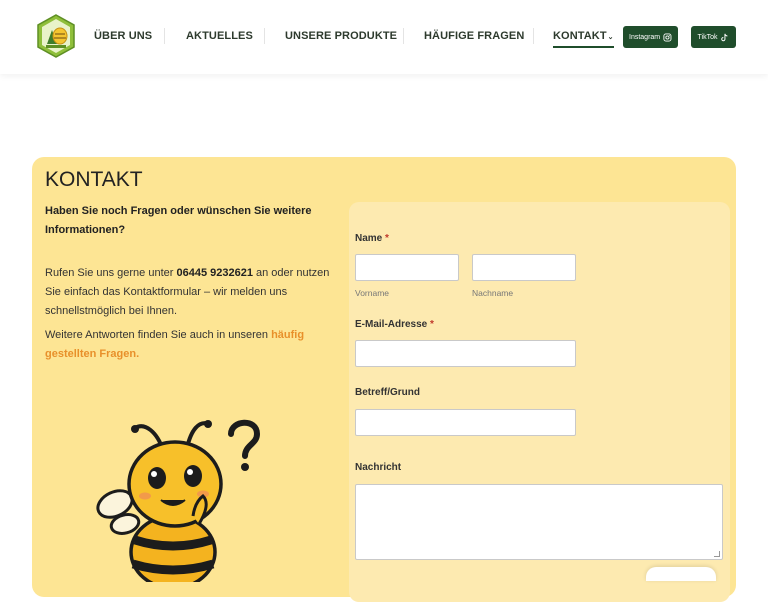 Image resolution: width=768 pixels, height=602 pixels. Describe the element at coordinates (111, 273) in the screenshot. I see `intro-pre: Rufen Sie uns gerne unter` at that location.